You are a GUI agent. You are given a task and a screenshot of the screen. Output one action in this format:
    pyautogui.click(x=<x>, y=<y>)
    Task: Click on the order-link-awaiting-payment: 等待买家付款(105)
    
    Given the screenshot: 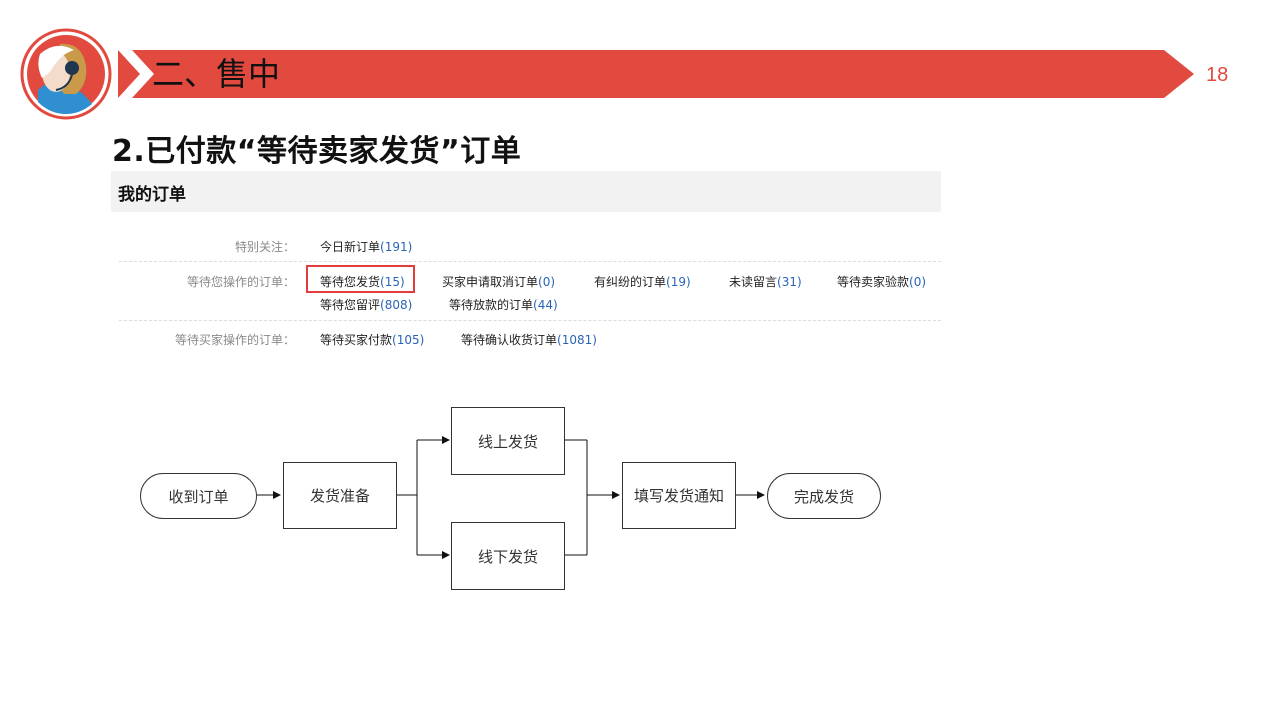 What is the action you would take?
    pyautogui.click(x=372, y=339)
    